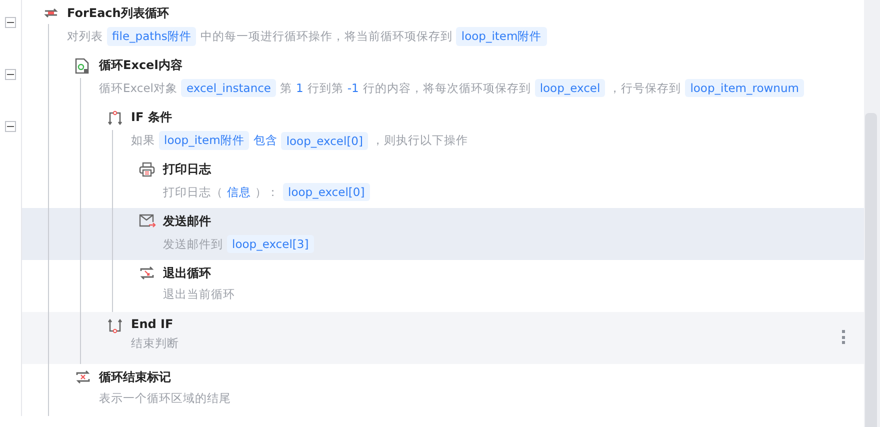  I want to click on mail-icon, so click(147, 221).